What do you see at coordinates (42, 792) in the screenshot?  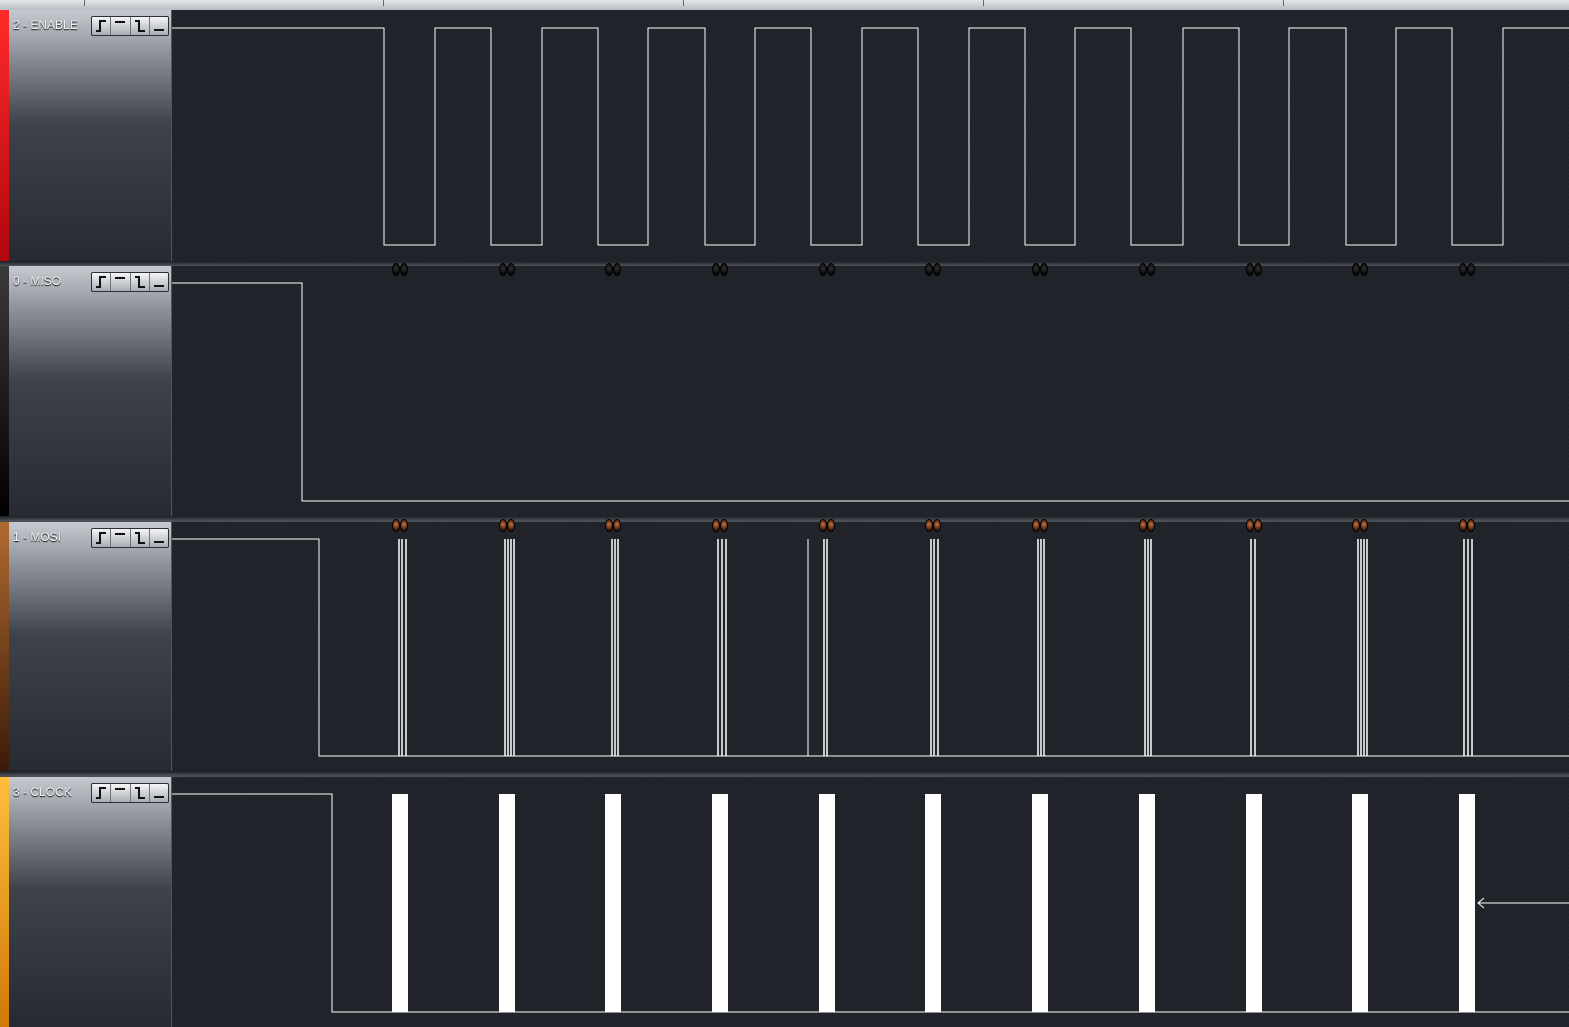 I see `channel-name: 3 - CLOCK` at bounding box center [42, 792].